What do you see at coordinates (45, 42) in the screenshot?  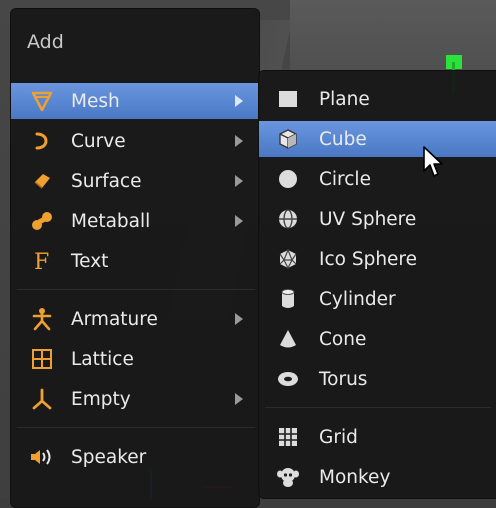 I see `add-menu-title: Add` at bounding box center [45, 42].